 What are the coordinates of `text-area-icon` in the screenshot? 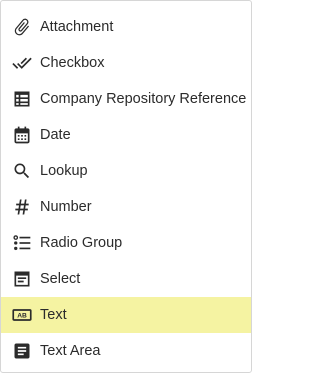 It's located at (22, 351).